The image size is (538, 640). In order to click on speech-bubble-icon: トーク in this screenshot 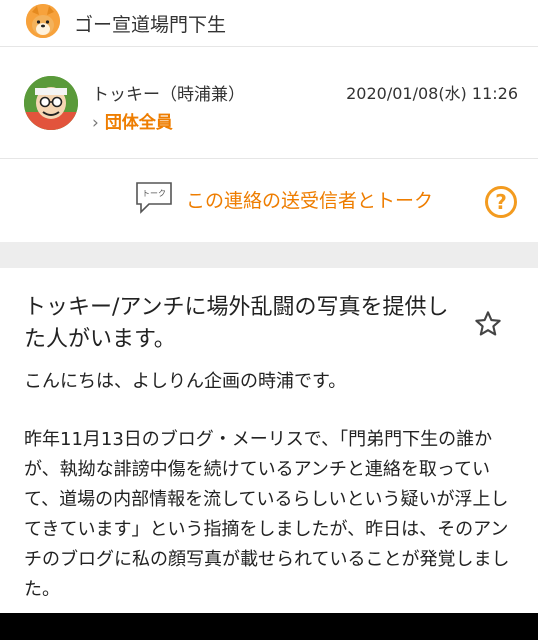, I will do `click(154, 198)`.